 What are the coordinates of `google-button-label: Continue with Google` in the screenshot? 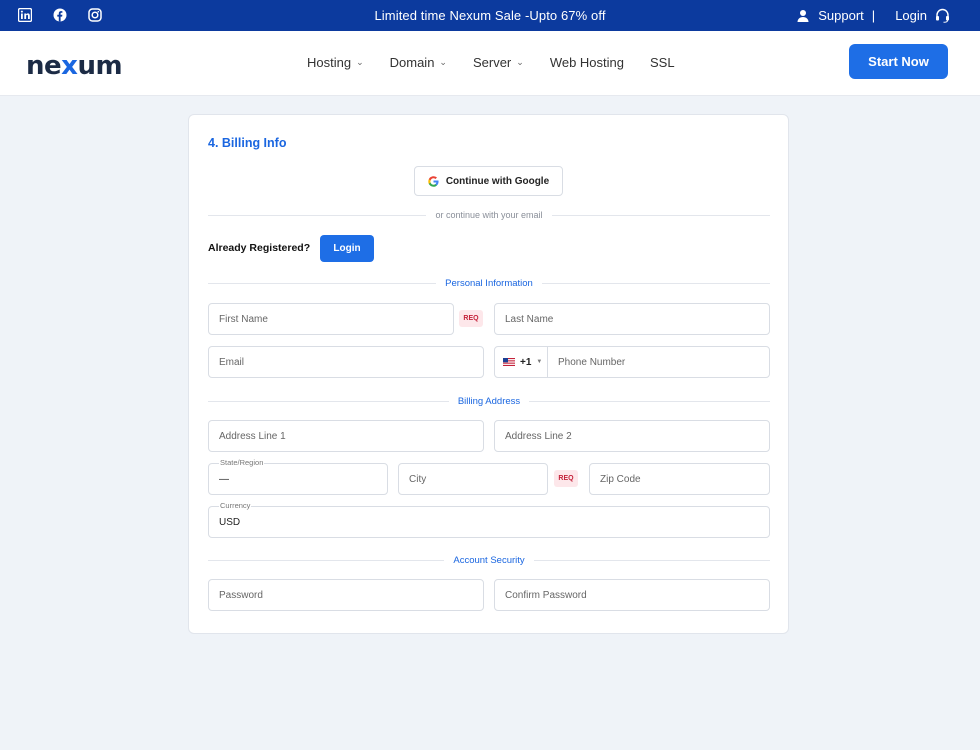 It's located at (497, 181).